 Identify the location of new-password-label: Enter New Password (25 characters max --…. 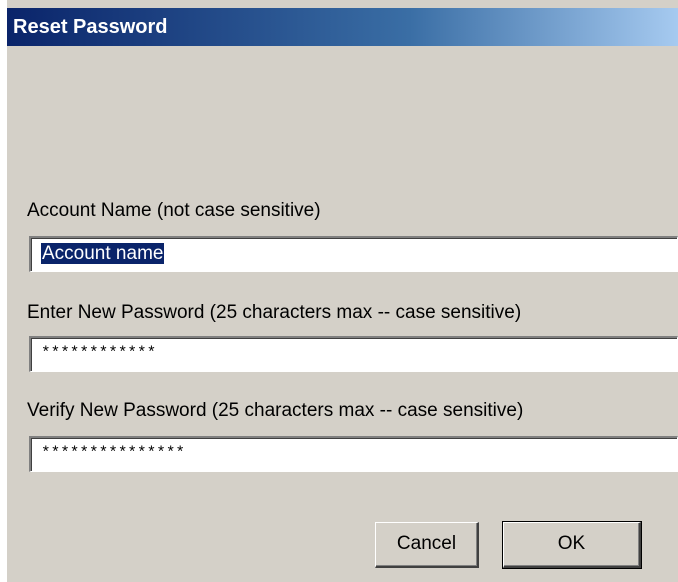
(274, 312).